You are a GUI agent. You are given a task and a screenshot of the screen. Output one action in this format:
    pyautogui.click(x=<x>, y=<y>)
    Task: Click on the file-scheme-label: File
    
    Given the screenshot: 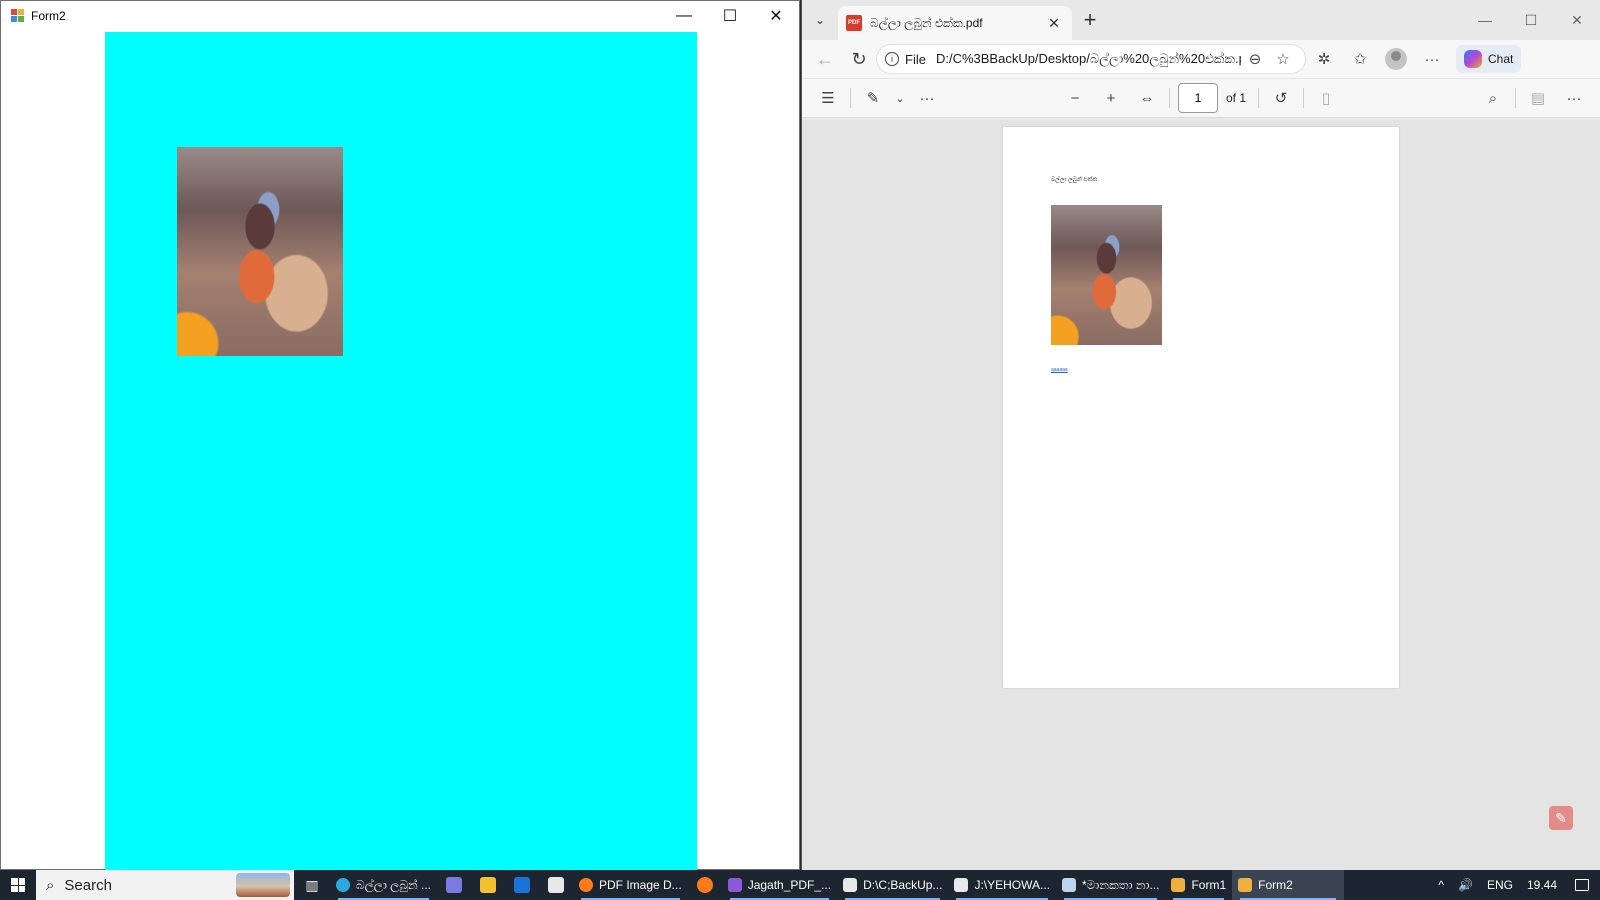 What is the action you would take?
    pyautogui.click(x=915, y=59)
    